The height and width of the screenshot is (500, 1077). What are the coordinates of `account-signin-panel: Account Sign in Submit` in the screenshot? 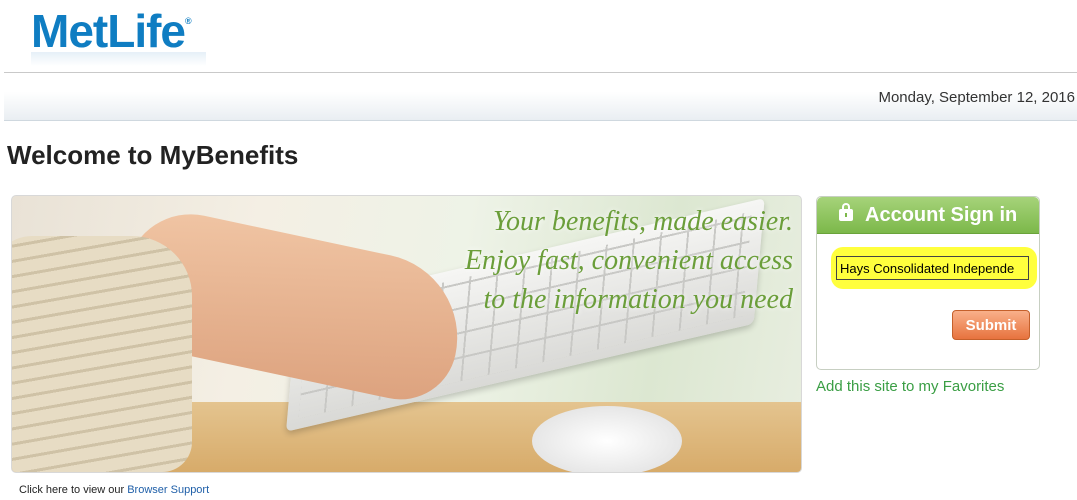 It's located at (928, 283).